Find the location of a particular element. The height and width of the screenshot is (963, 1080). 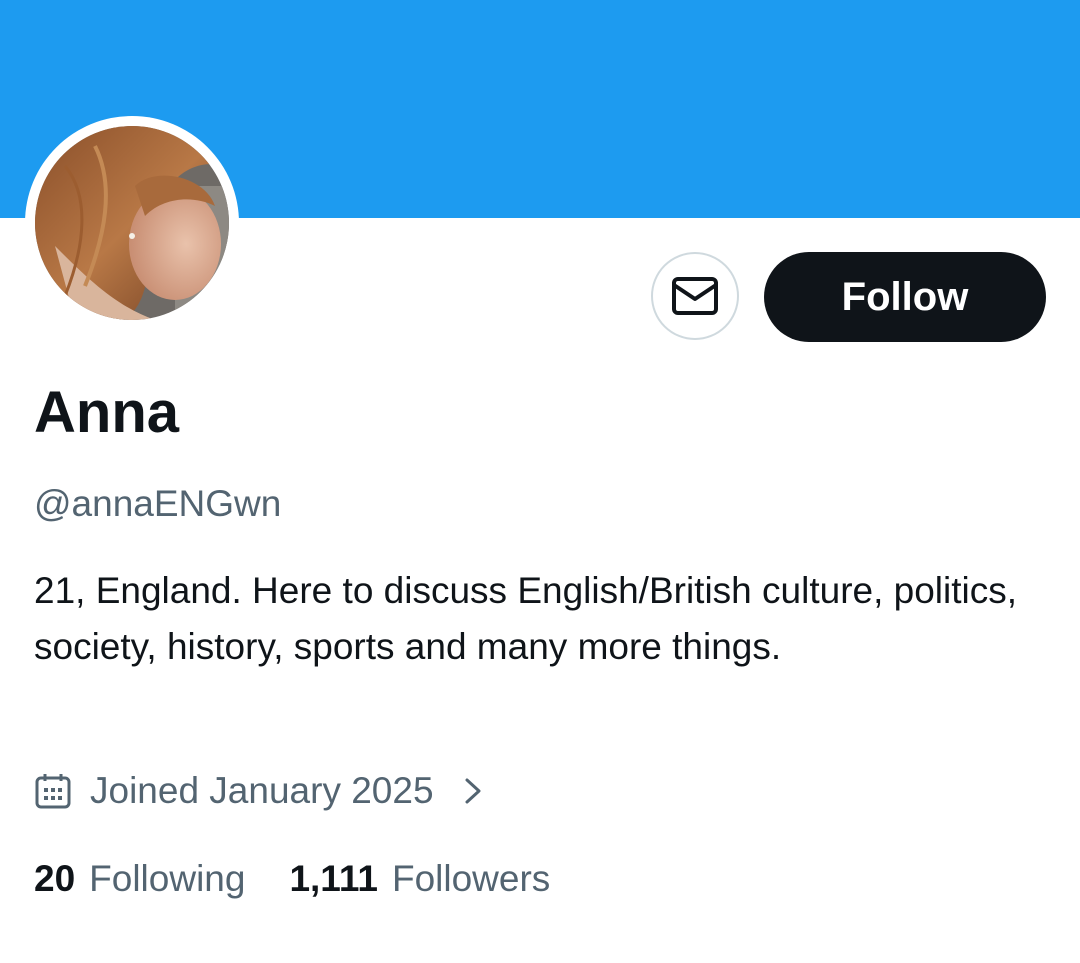

follow-stats: 20 Following 1,111 Followers is located at coordinates (292, 879).